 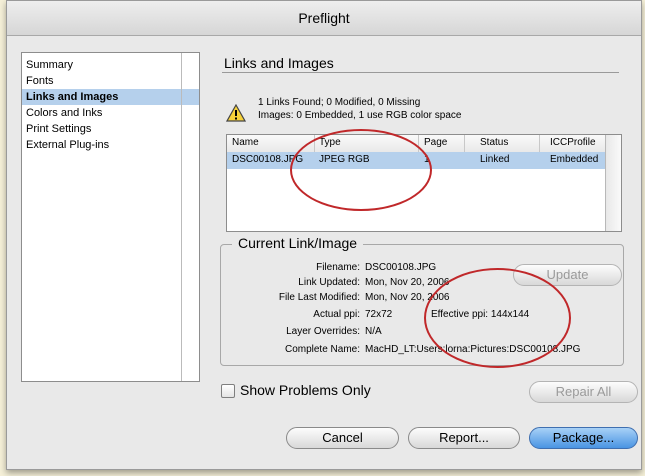 What do you see at coordinates (228, 391) in the screenshot?
I see `show-problems-checkbox` at bounding box center [228, 391].